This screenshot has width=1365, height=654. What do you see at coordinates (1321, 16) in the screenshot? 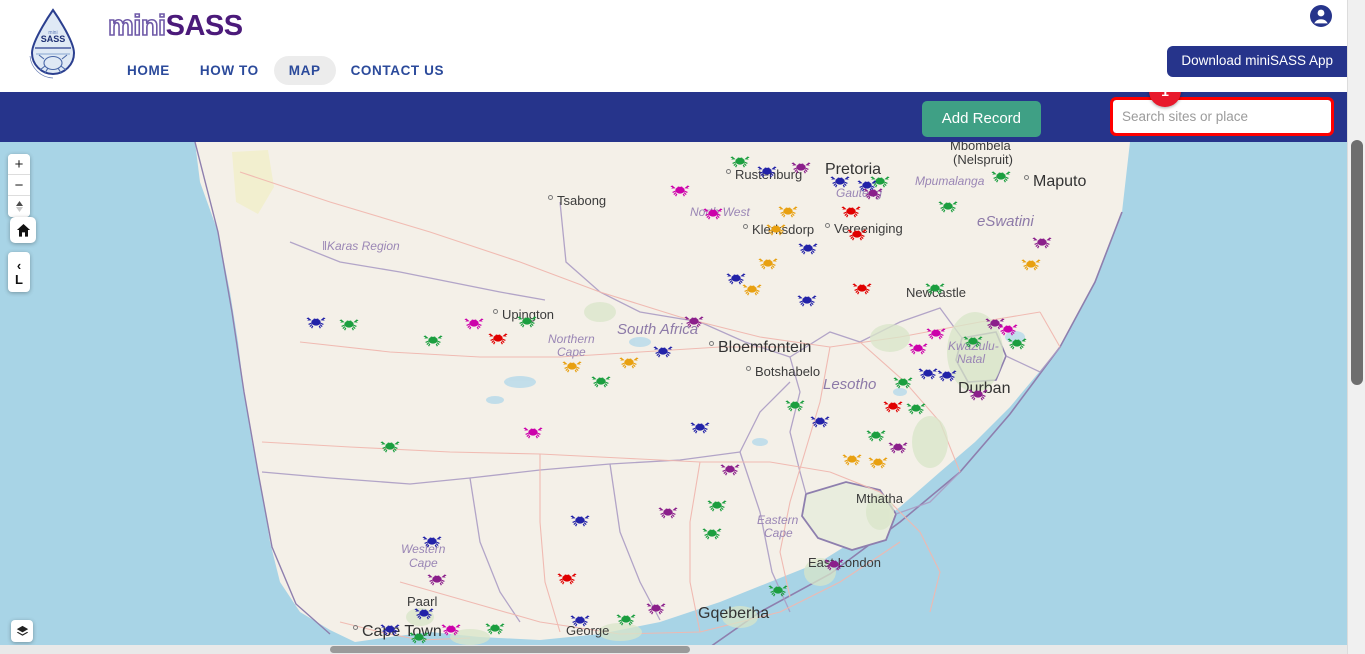
I see `account-circle-icon` at bounding box center [1321, 16].